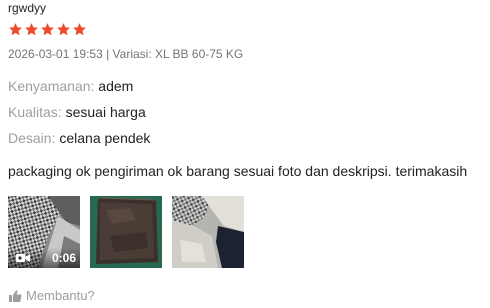 The width and height of the screenshot is (490, 308). I want to click on attribute-kualitas: Kualitas: sesuai harga, so click(77, 112).